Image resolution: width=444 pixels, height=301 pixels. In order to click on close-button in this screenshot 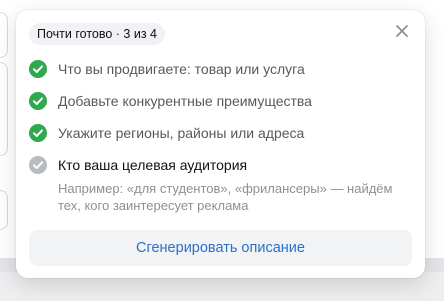, I will do `click(402, 31)`.